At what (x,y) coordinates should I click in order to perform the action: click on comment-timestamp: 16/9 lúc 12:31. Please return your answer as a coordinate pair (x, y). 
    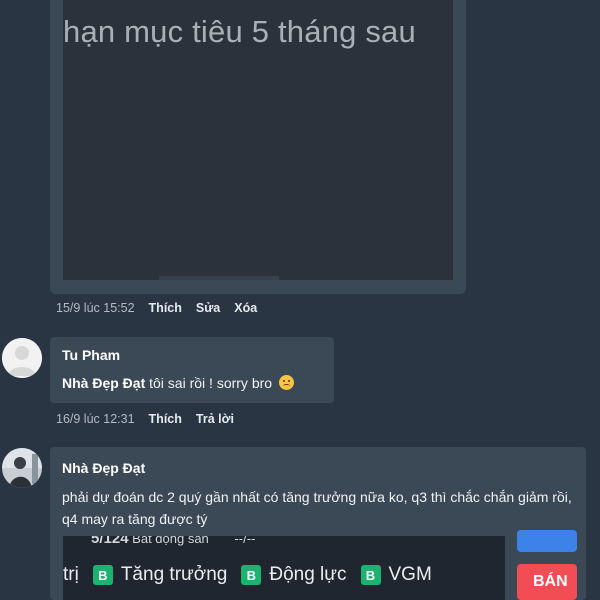
    Looking at the image, I should click on (95, 419).